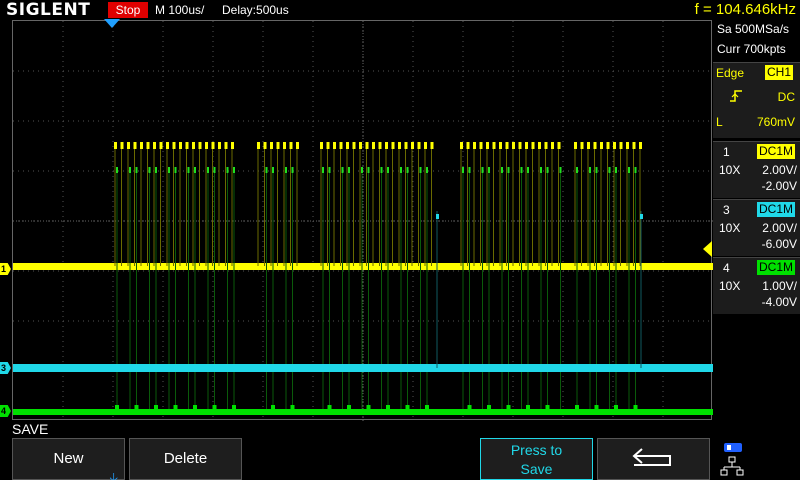  Describe the element at coordinates (753, 29) in the screenshot. I see `sample-rate: Sa 500MSa/s` at that location.